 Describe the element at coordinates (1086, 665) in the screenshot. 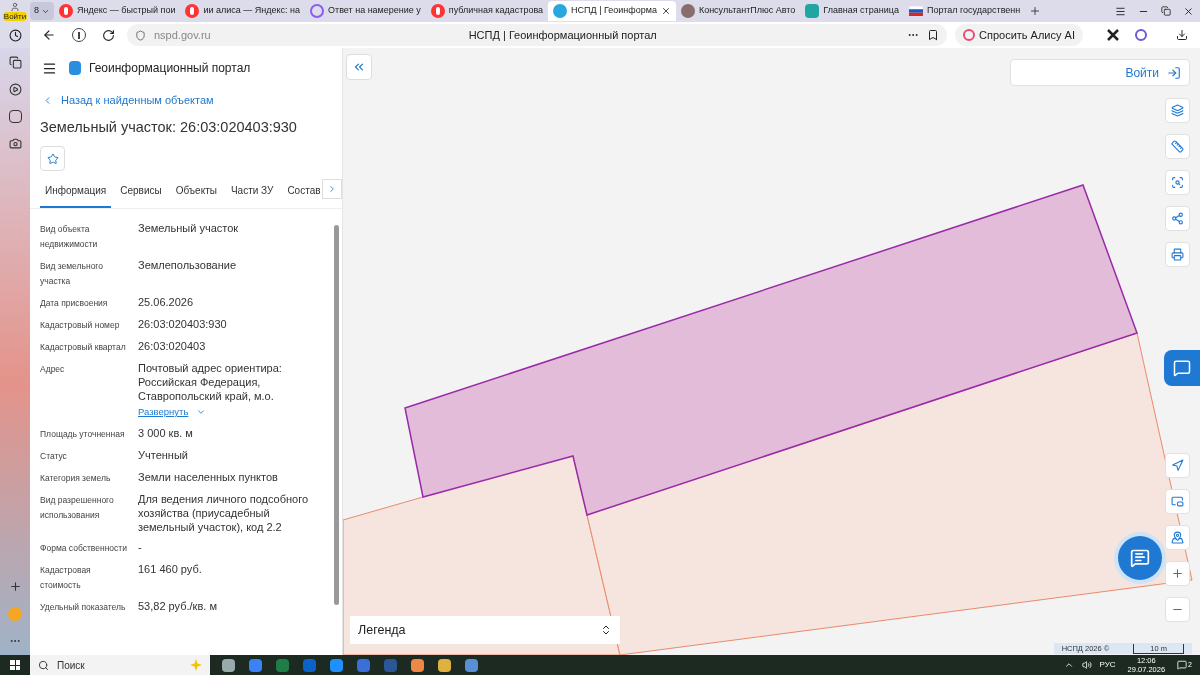

I see `volume-icon` at that location.